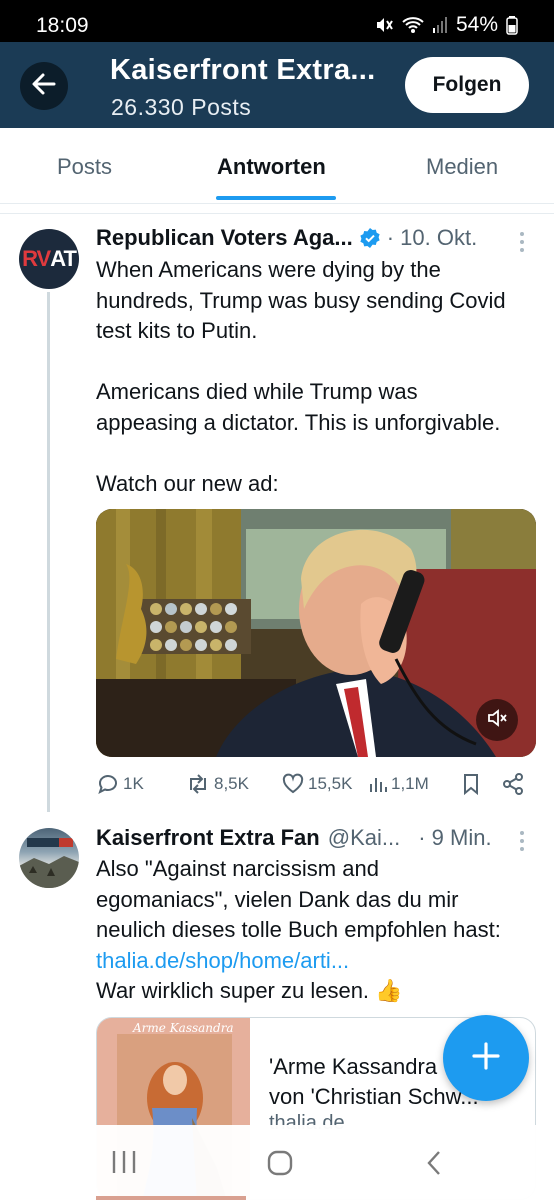  Describe the element at coordinates (62, 25) in the screenshot. I see `status-time: 18:09` at that location.